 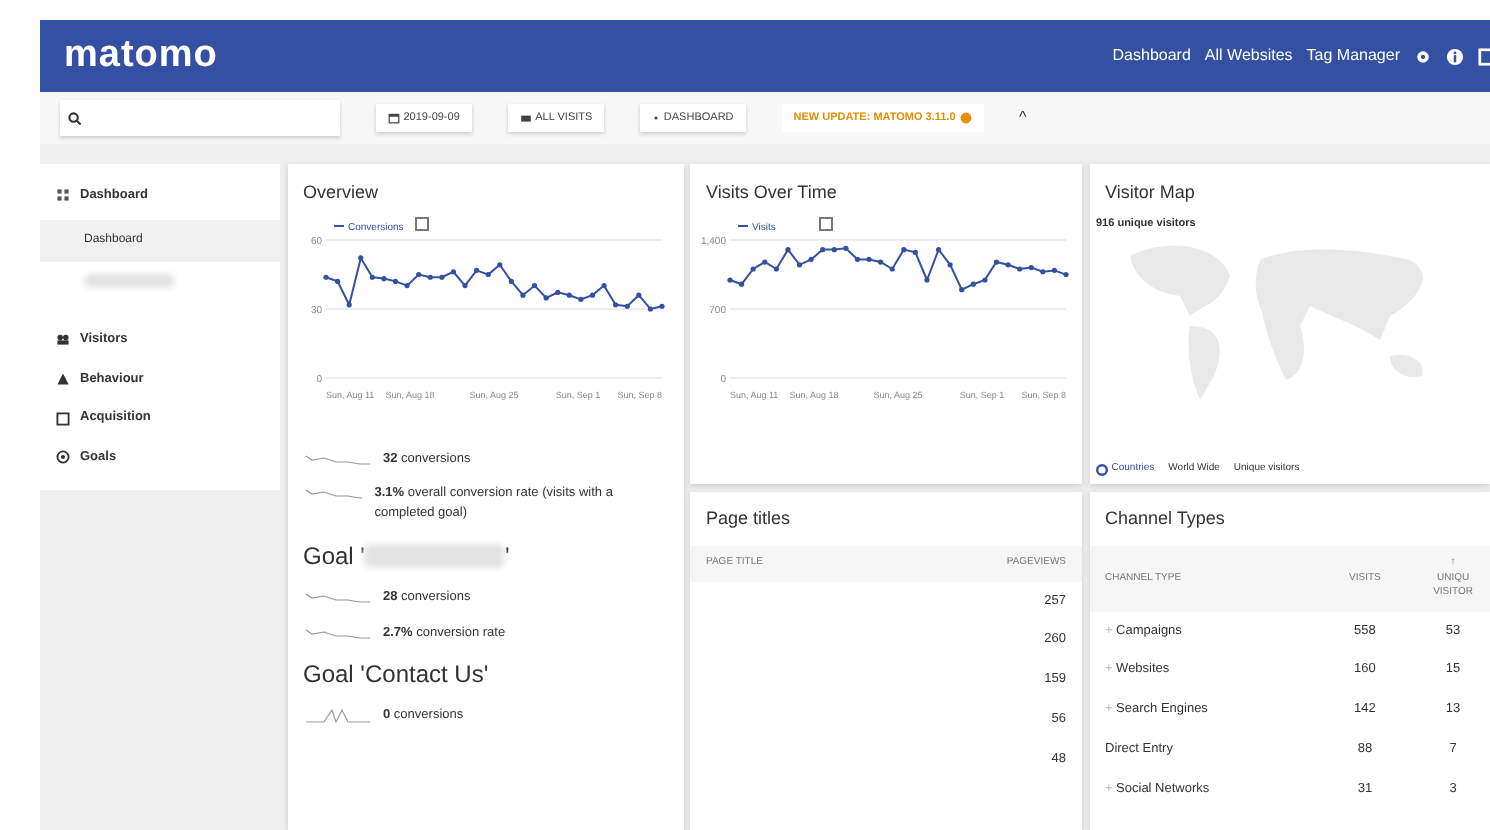 I want to click on target-icon, so click(x=63, y=457).